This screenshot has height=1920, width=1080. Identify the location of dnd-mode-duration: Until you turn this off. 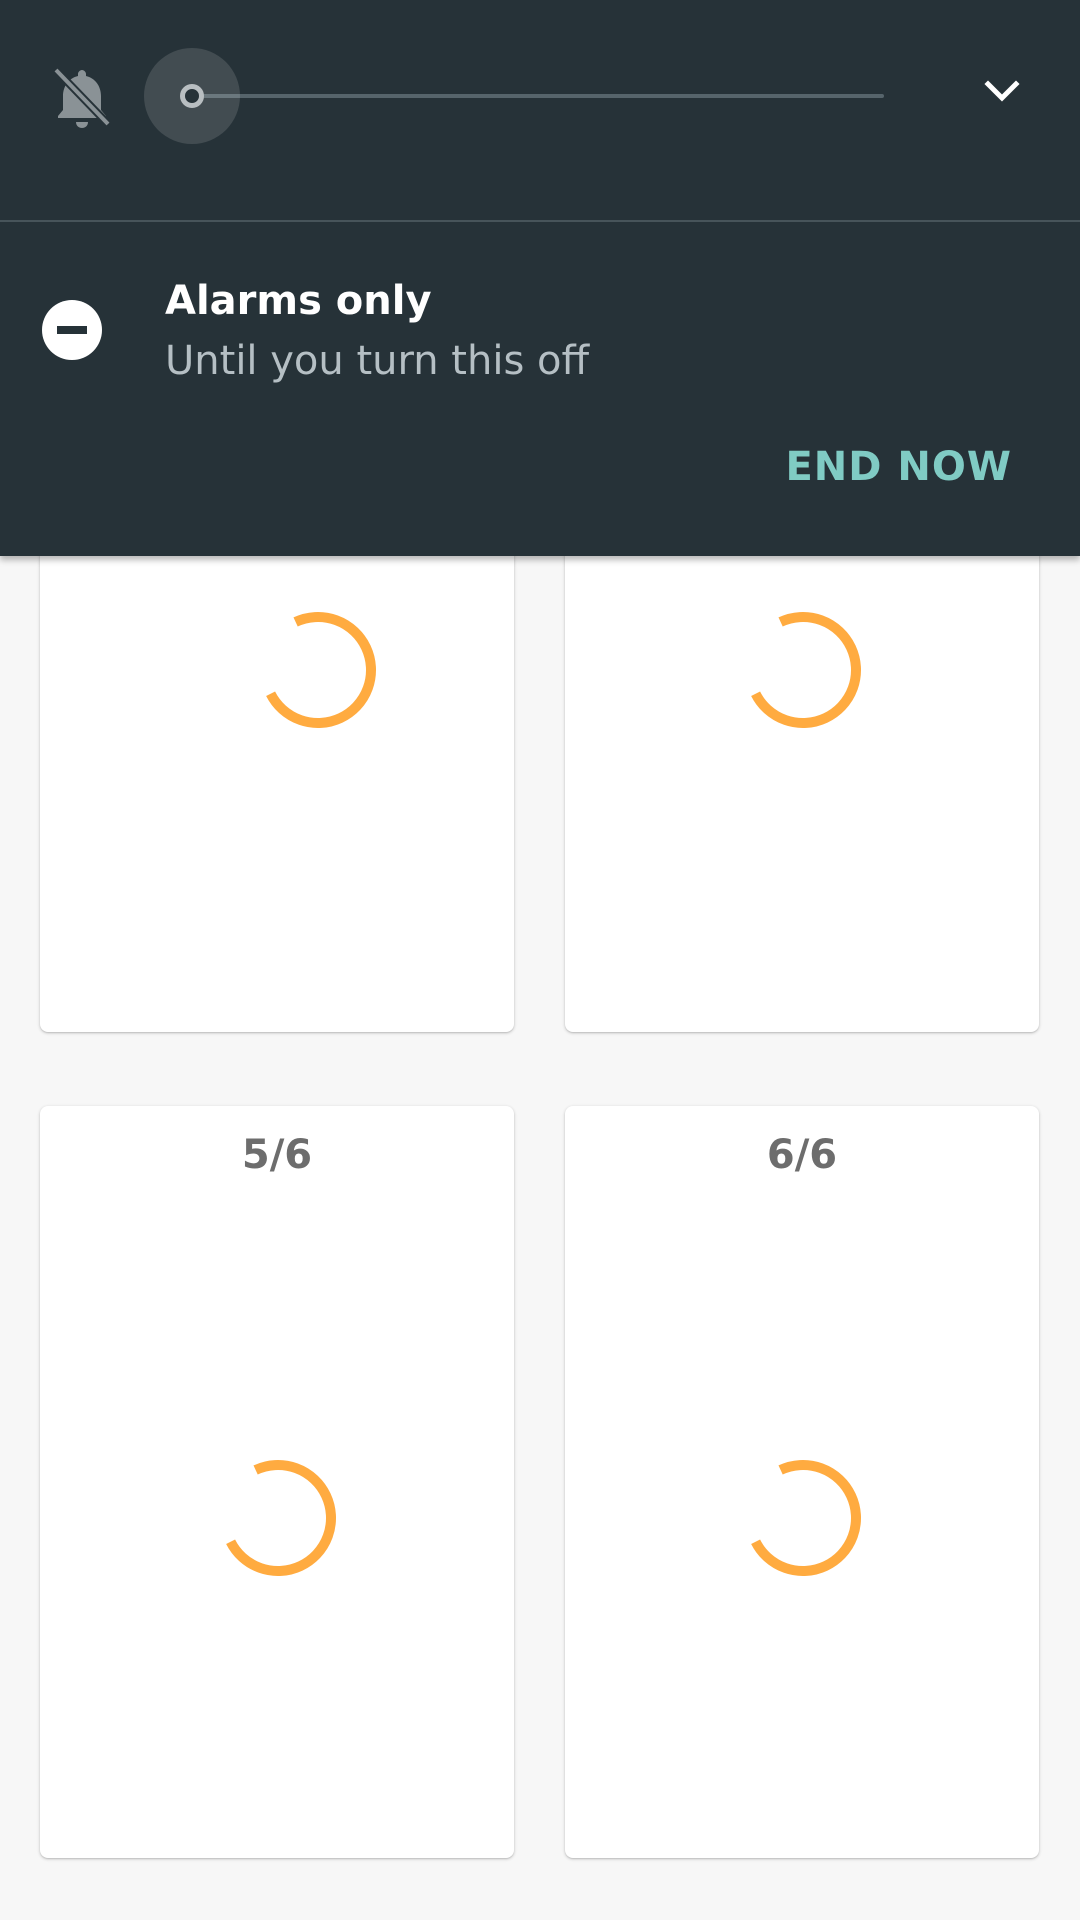
(377, 361).